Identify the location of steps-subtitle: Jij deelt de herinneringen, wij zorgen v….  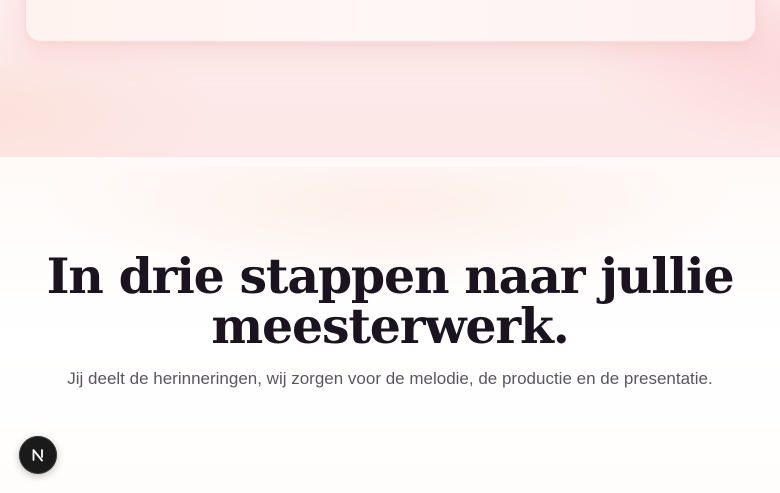
(390, 378).